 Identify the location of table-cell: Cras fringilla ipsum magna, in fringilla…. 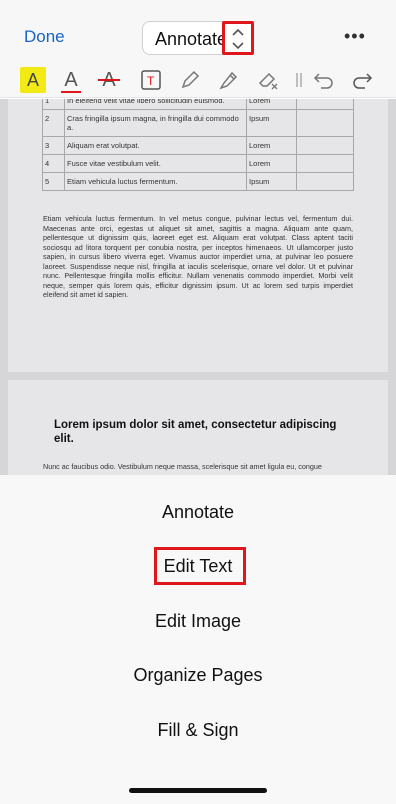
(155, 123).